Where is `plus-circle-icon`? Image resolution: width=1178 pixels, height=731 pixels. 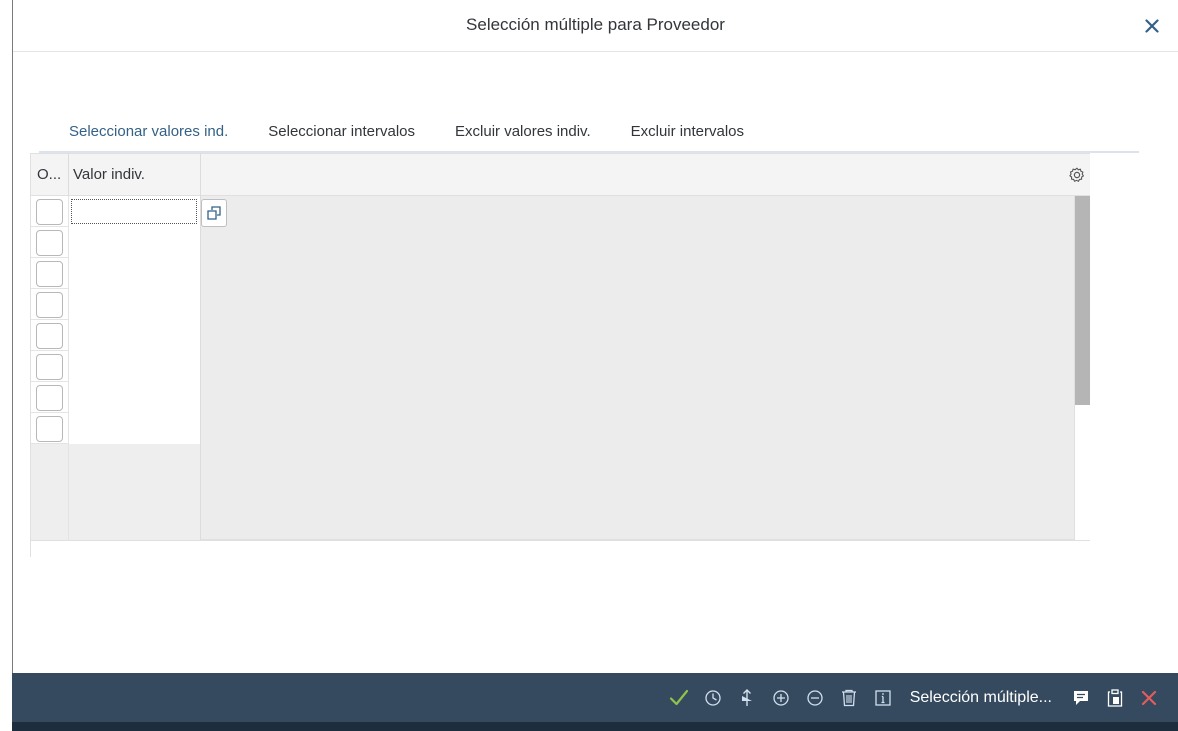 plus-circle-icon is located at coordinates (781, 697).